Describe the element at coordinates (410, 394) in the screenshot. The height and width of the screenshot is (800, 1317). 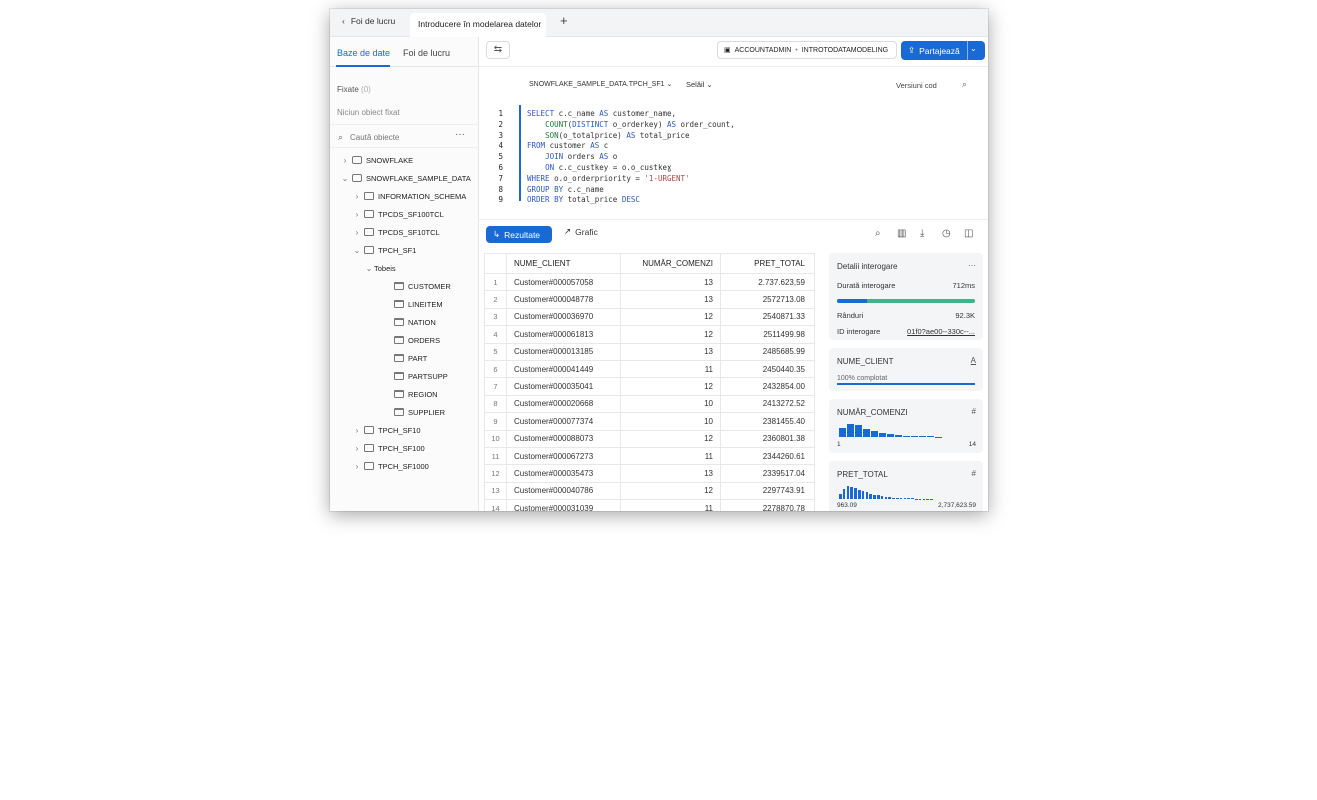
I see `tree-item: REGION` at that location.